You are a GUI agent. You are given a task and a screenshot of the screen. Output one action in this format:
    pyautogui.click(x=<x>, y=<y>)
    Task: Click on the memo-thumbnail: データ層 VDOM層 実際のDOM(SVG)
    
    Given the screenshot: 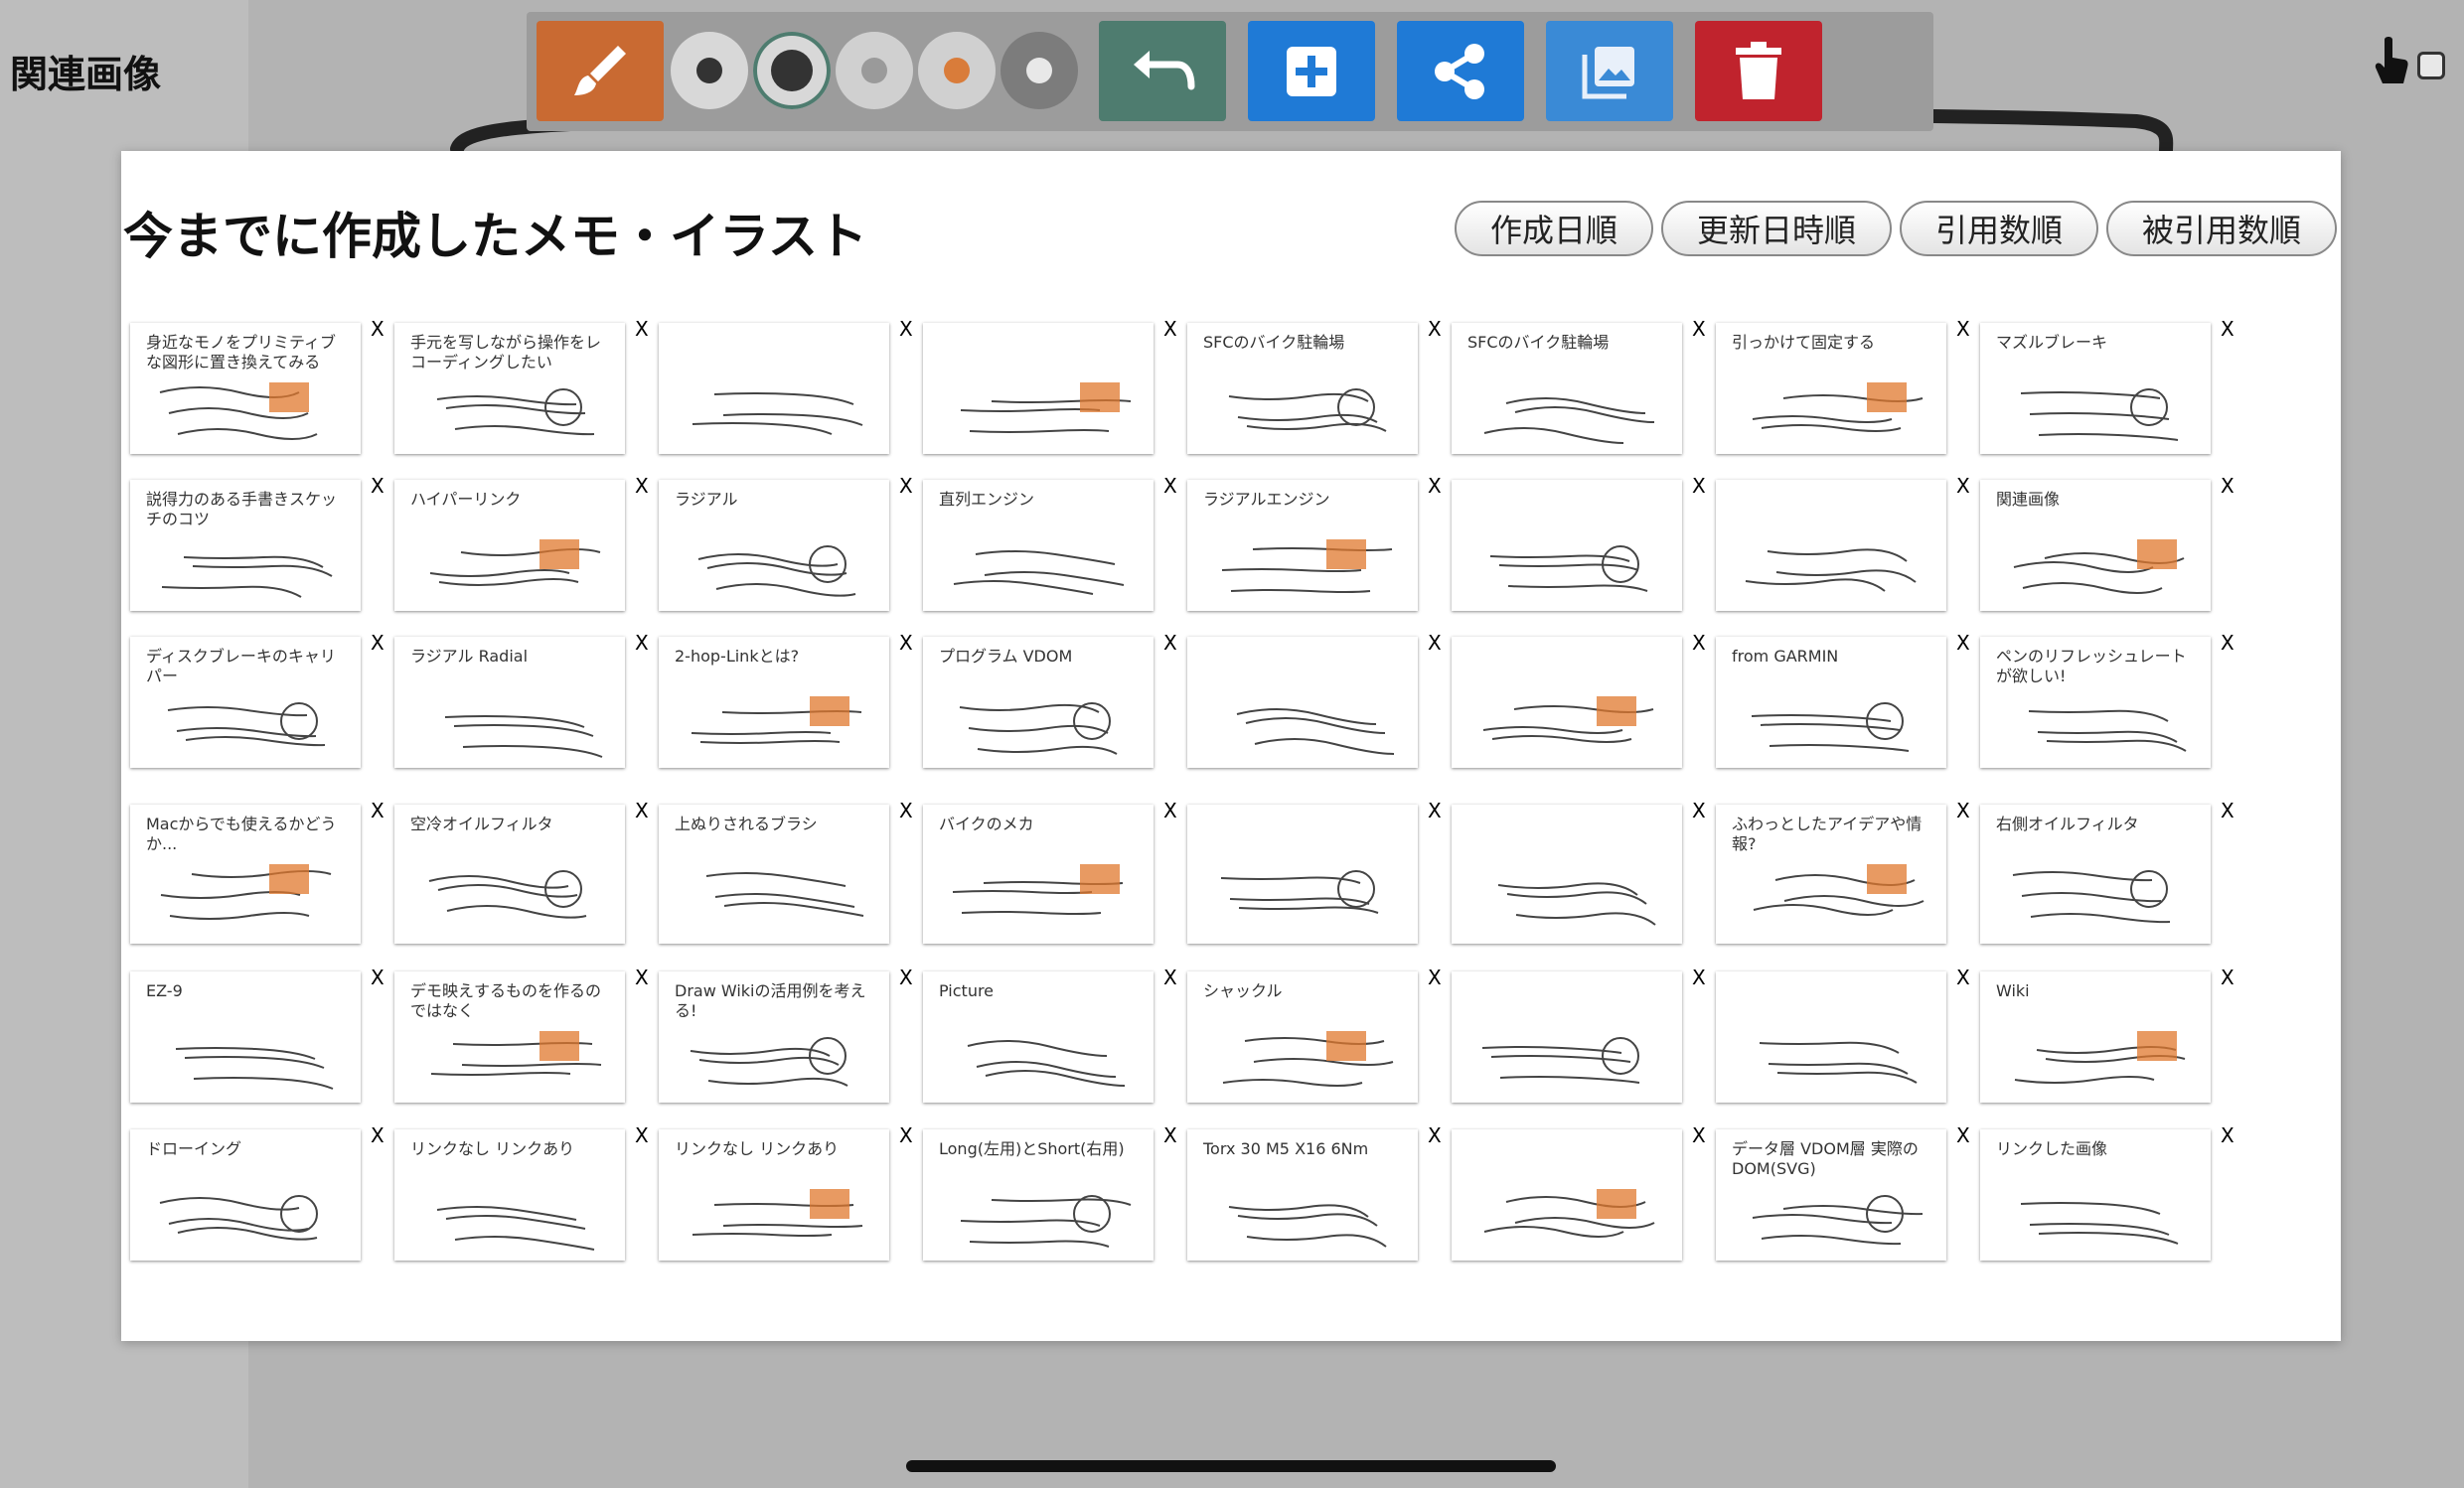 What is the action you would take?
    pyautogui.click(x=1831, y=1195)
    